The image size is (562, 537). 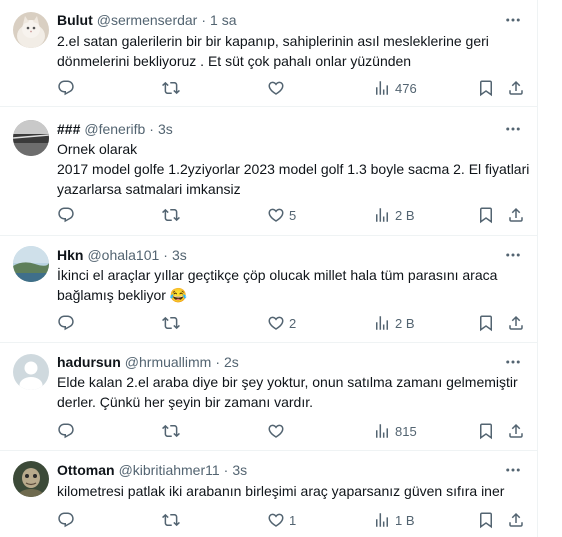 What do you see at coordinates (31, 479) in the screenshot?
I see `portrait-avatar-icon` at bounding box center [31, 479].